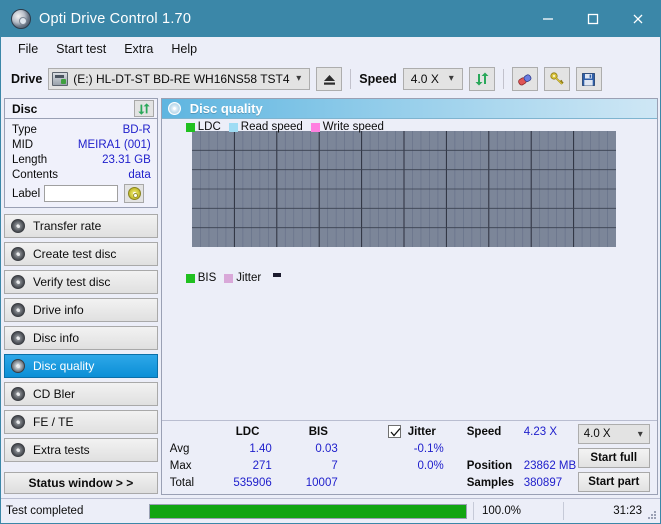 The height and width of the screenshot is (524, 661). Describe the element at coordinates (613, 482) in the screenshot. I see `start-part-button: Start part` at that location.